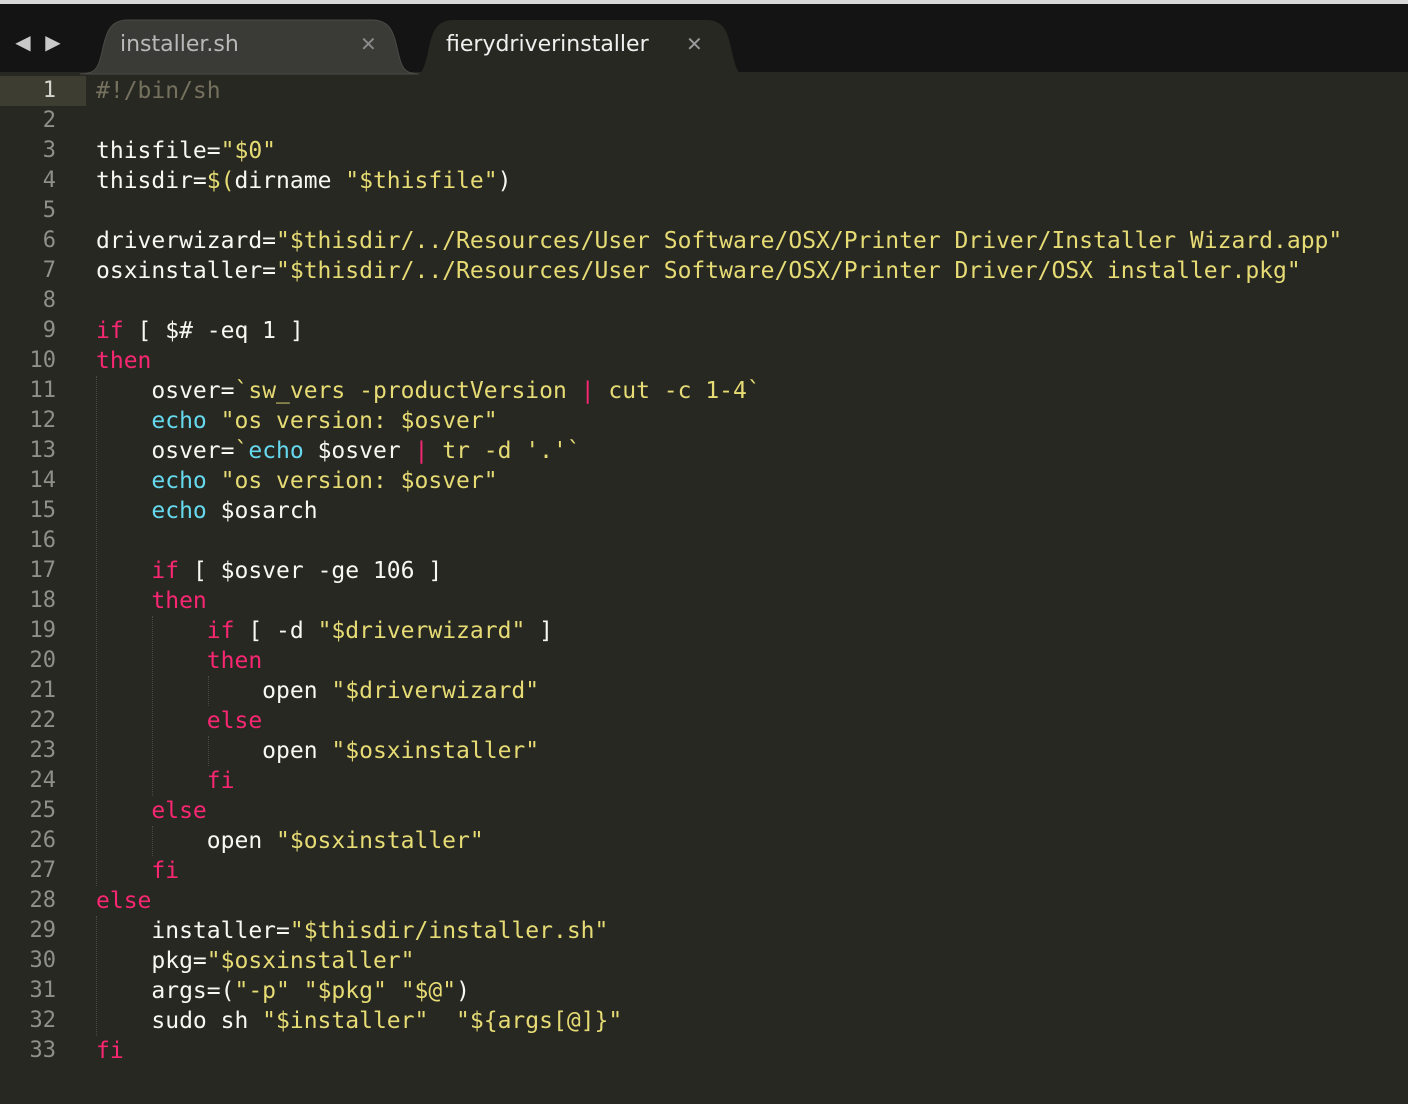 This screenshot has height=1104, width=1408. Describe the element at coordinates (179, 44) in the screenshot. I see `tab-label: installer.sh` at that location.